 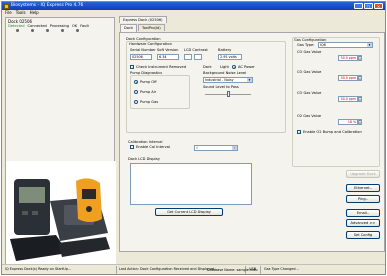 I want to click on column-fault: Fault, so click(x=84, y=26).